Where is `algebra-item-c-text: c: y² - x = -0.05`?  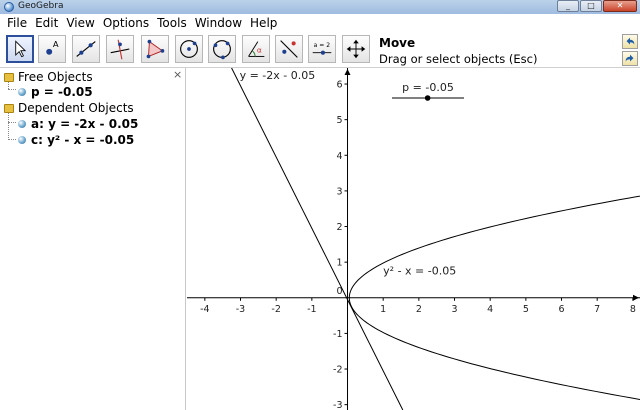
algebra-item-c-text: c: y² - x = -0.05 is located at coordinates (83, 140).